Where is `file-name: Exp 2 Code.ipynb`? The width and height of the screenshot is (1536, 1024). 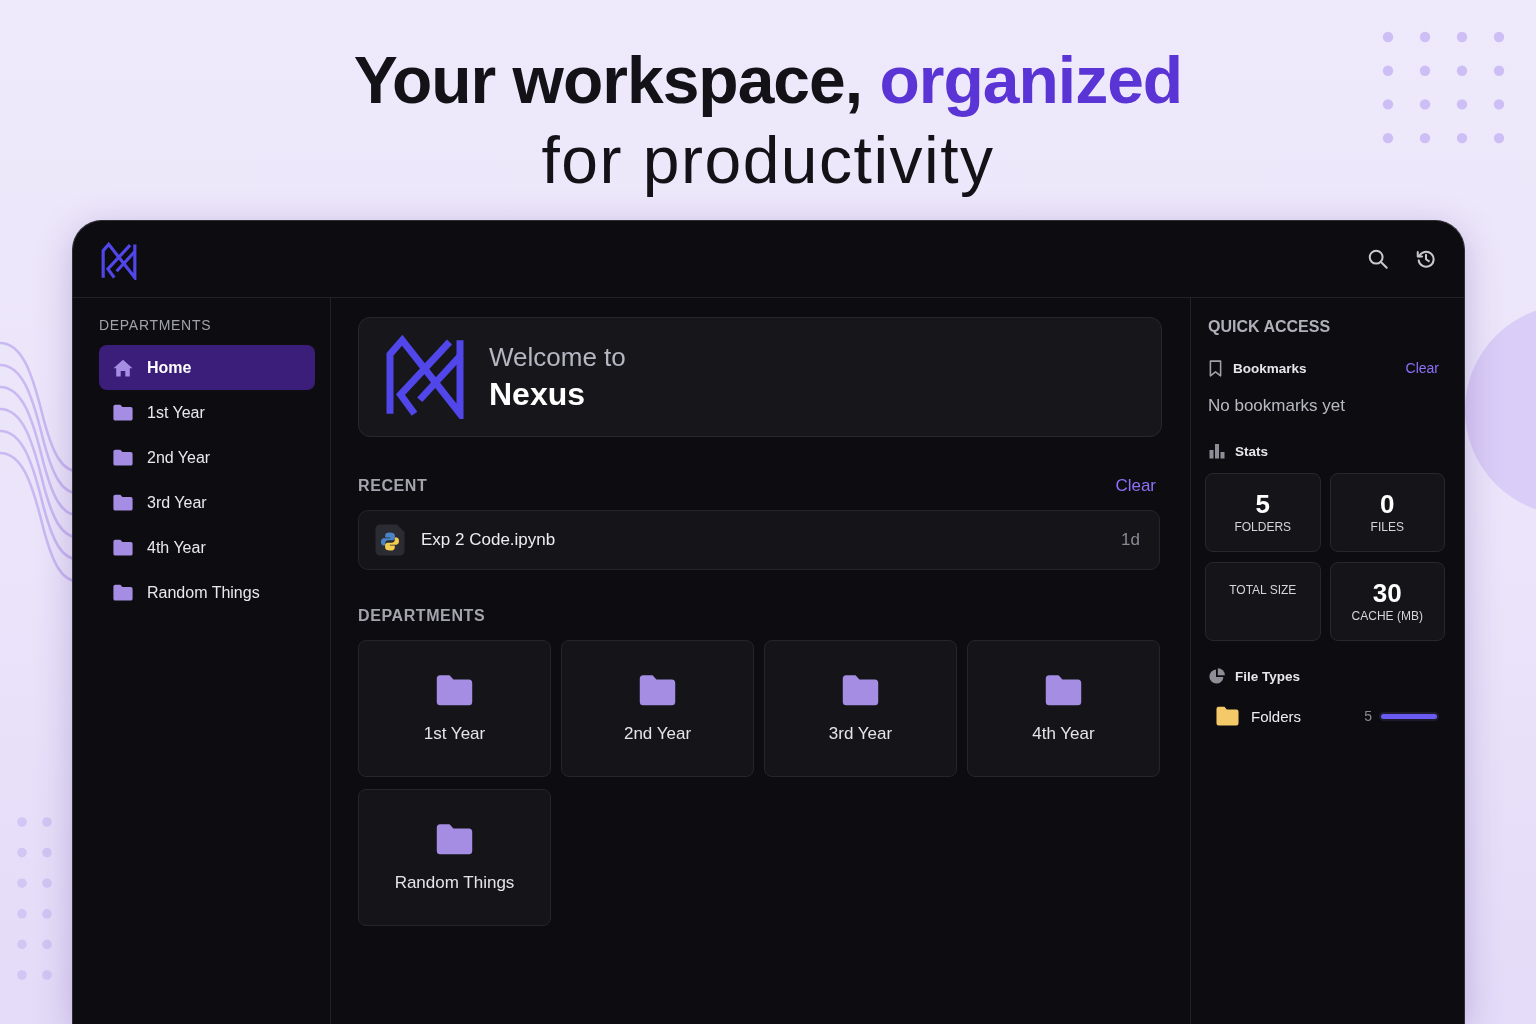
file-name: Exp 2 Code.ipynb is located at coordinates (489, 540).